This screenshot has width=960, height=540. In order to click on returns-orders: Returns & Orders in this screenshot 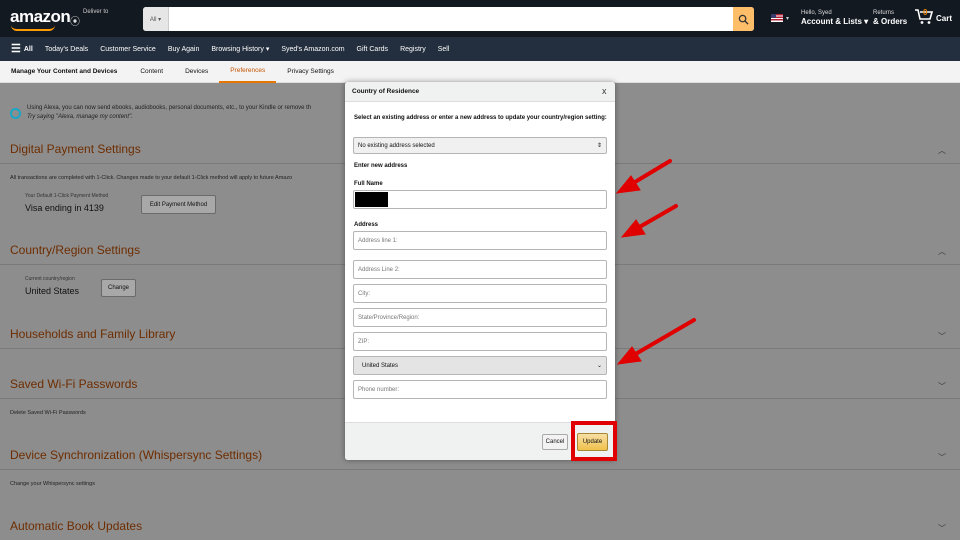, I will do `click(890, 18)`.